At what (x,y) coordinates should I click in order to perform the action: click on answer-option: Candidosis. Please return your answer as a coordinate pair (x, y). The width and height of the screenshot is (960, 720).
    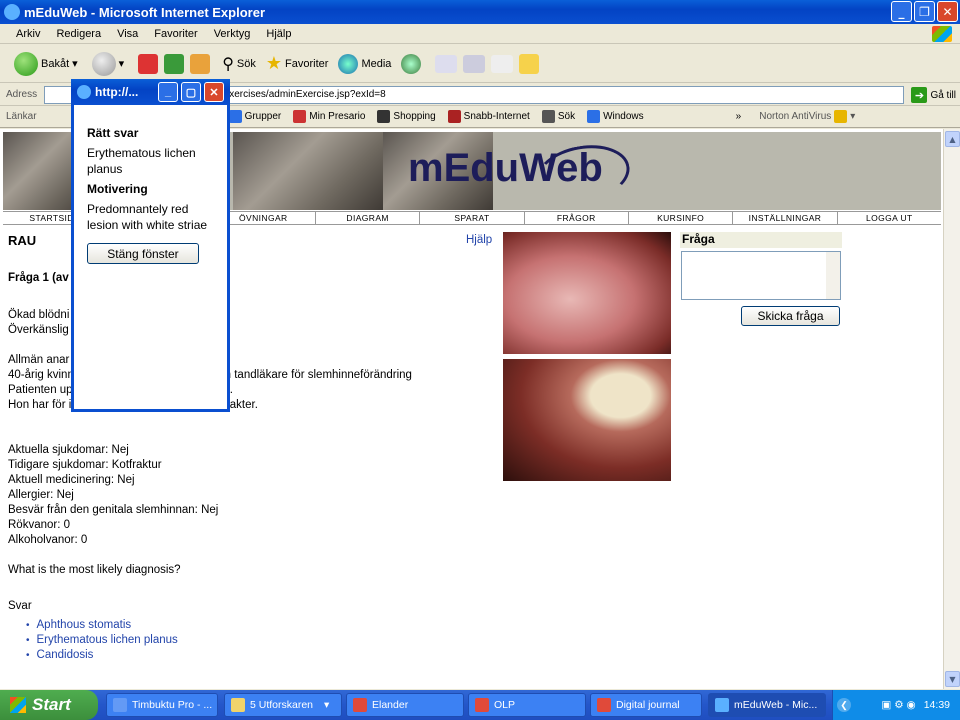
    Looking at the image, I should click on (107, 655).